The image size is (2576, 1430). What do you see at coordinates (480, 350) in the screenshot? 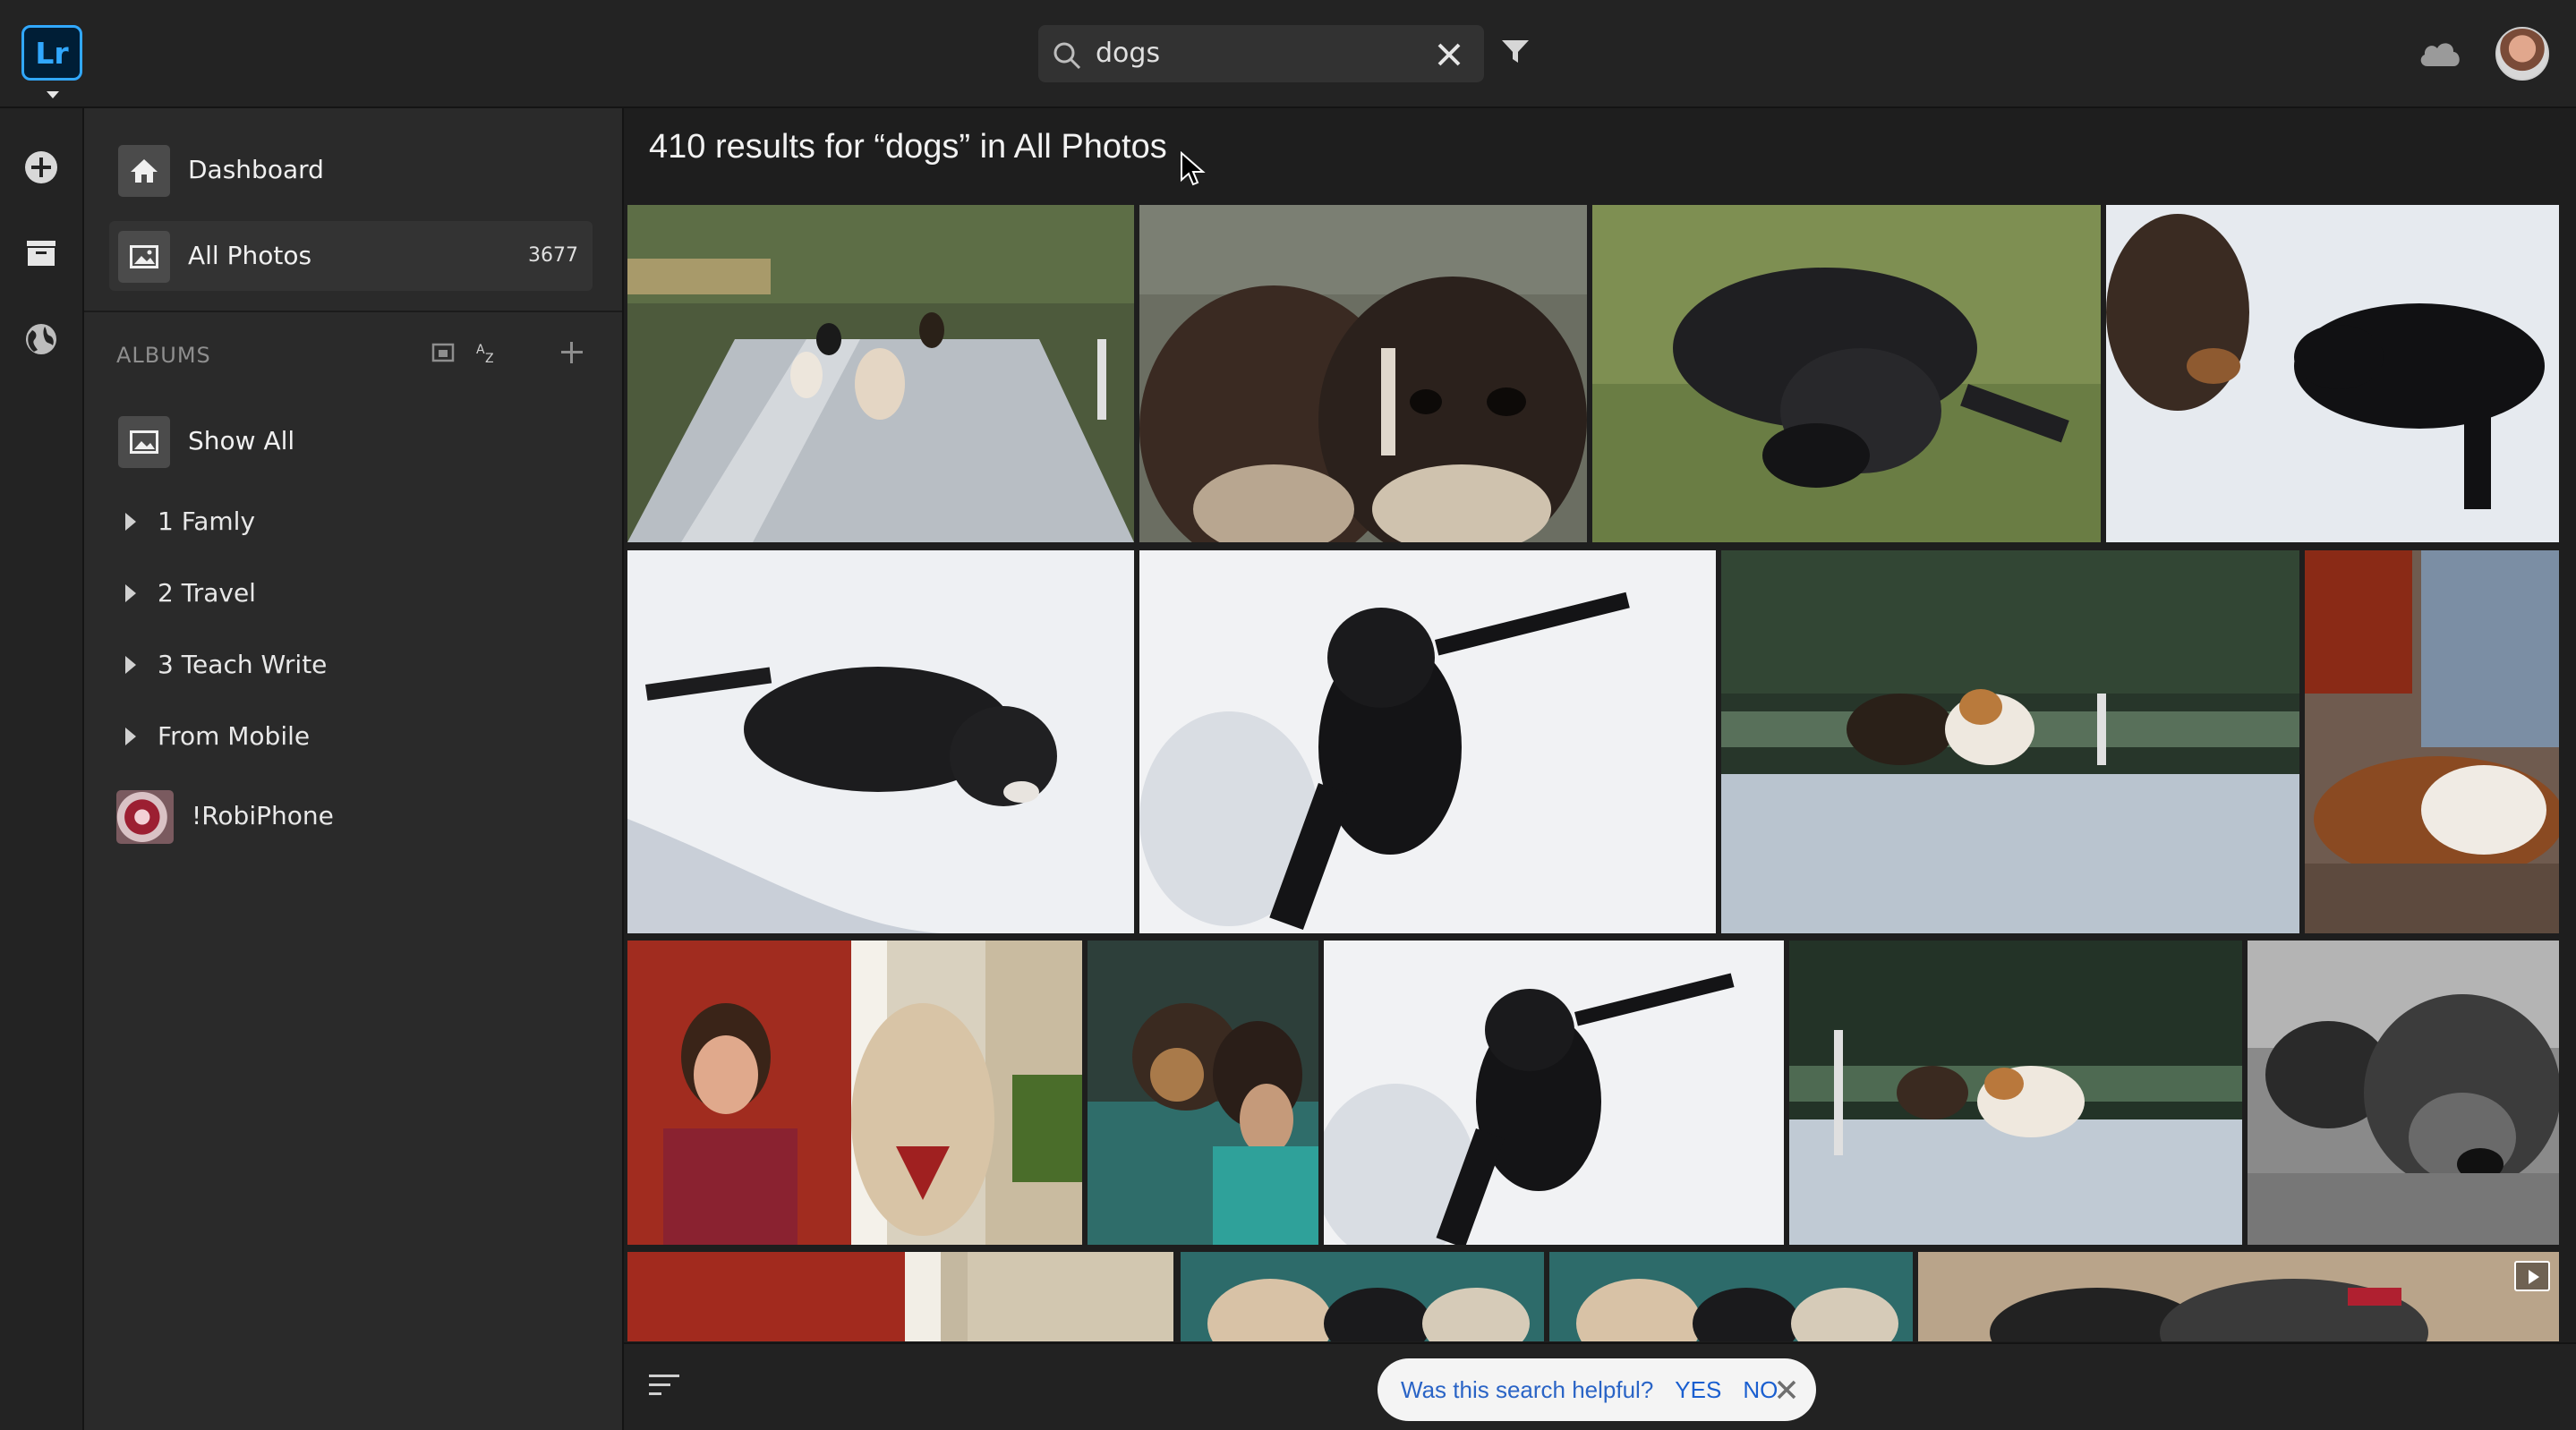
I see `svg-text: A` at bounding box center [480, 350].